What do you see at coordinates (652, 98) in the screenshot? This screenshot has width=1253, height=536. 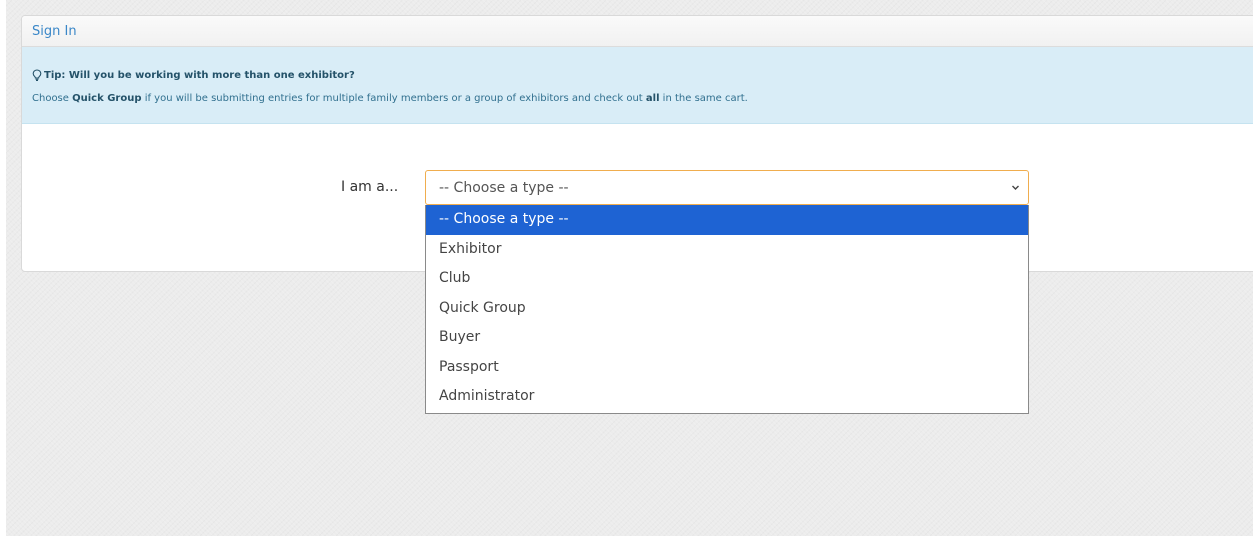 I see `tip-all: all` at bounding box center [652, 98].